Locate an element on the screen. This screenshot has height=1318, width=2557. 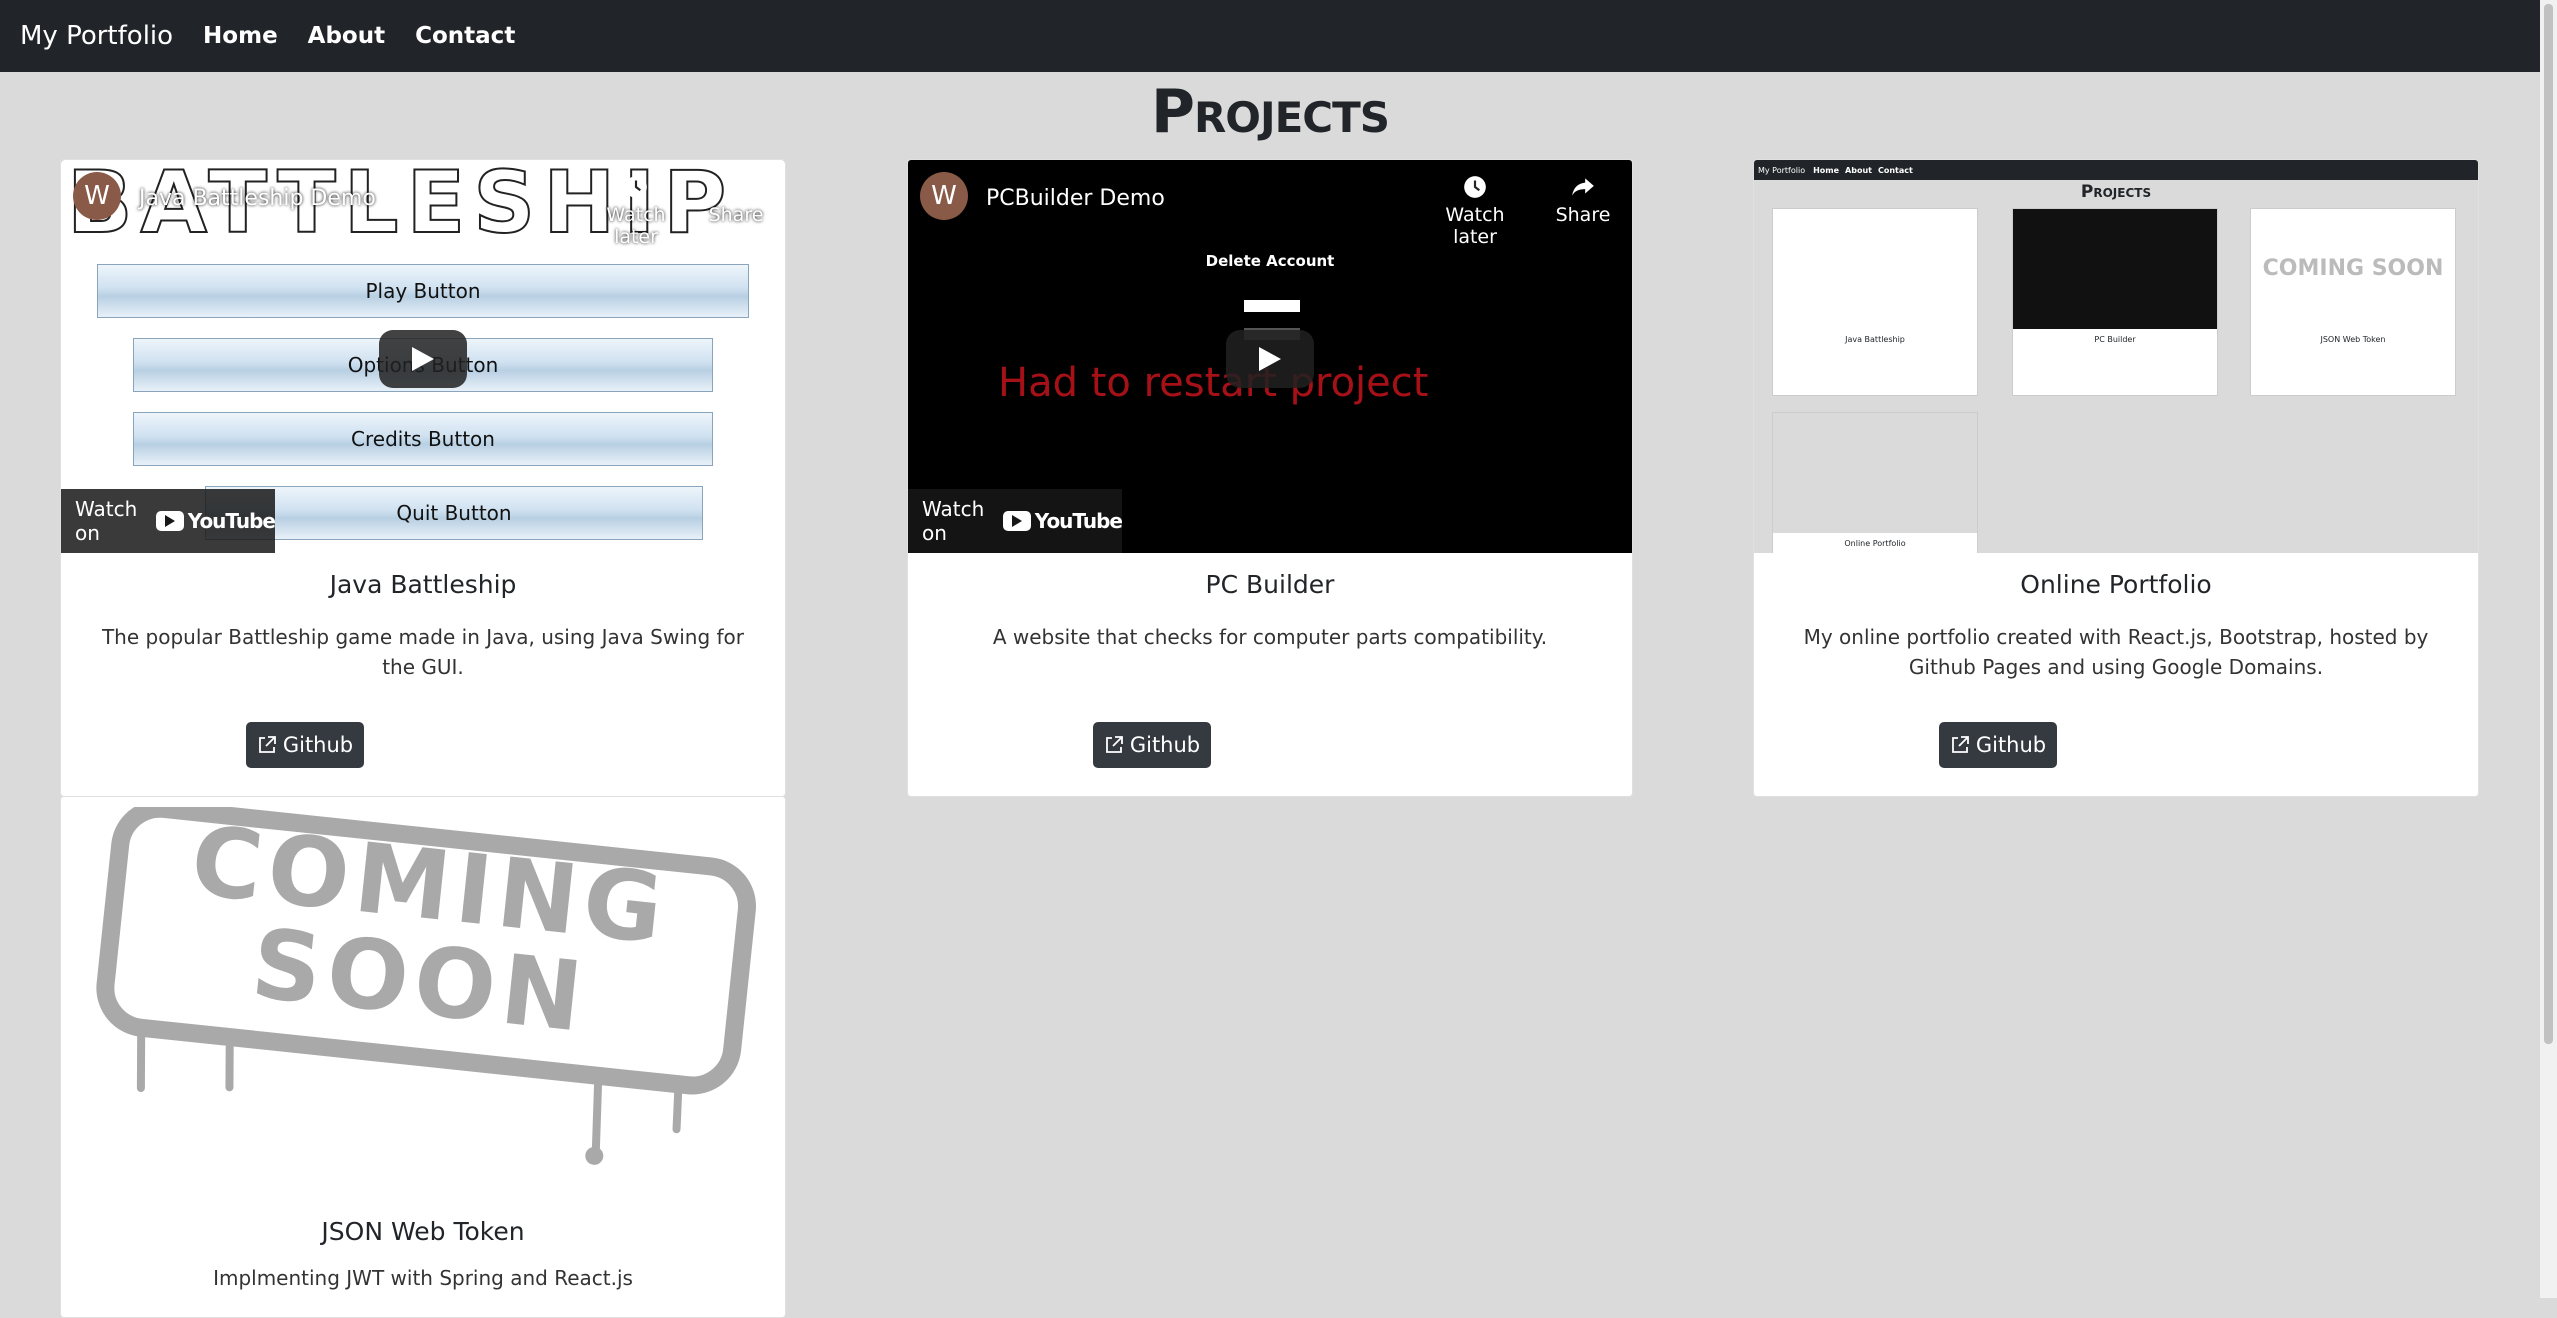
page-title: Projects is located at coordinates (1270, 112).